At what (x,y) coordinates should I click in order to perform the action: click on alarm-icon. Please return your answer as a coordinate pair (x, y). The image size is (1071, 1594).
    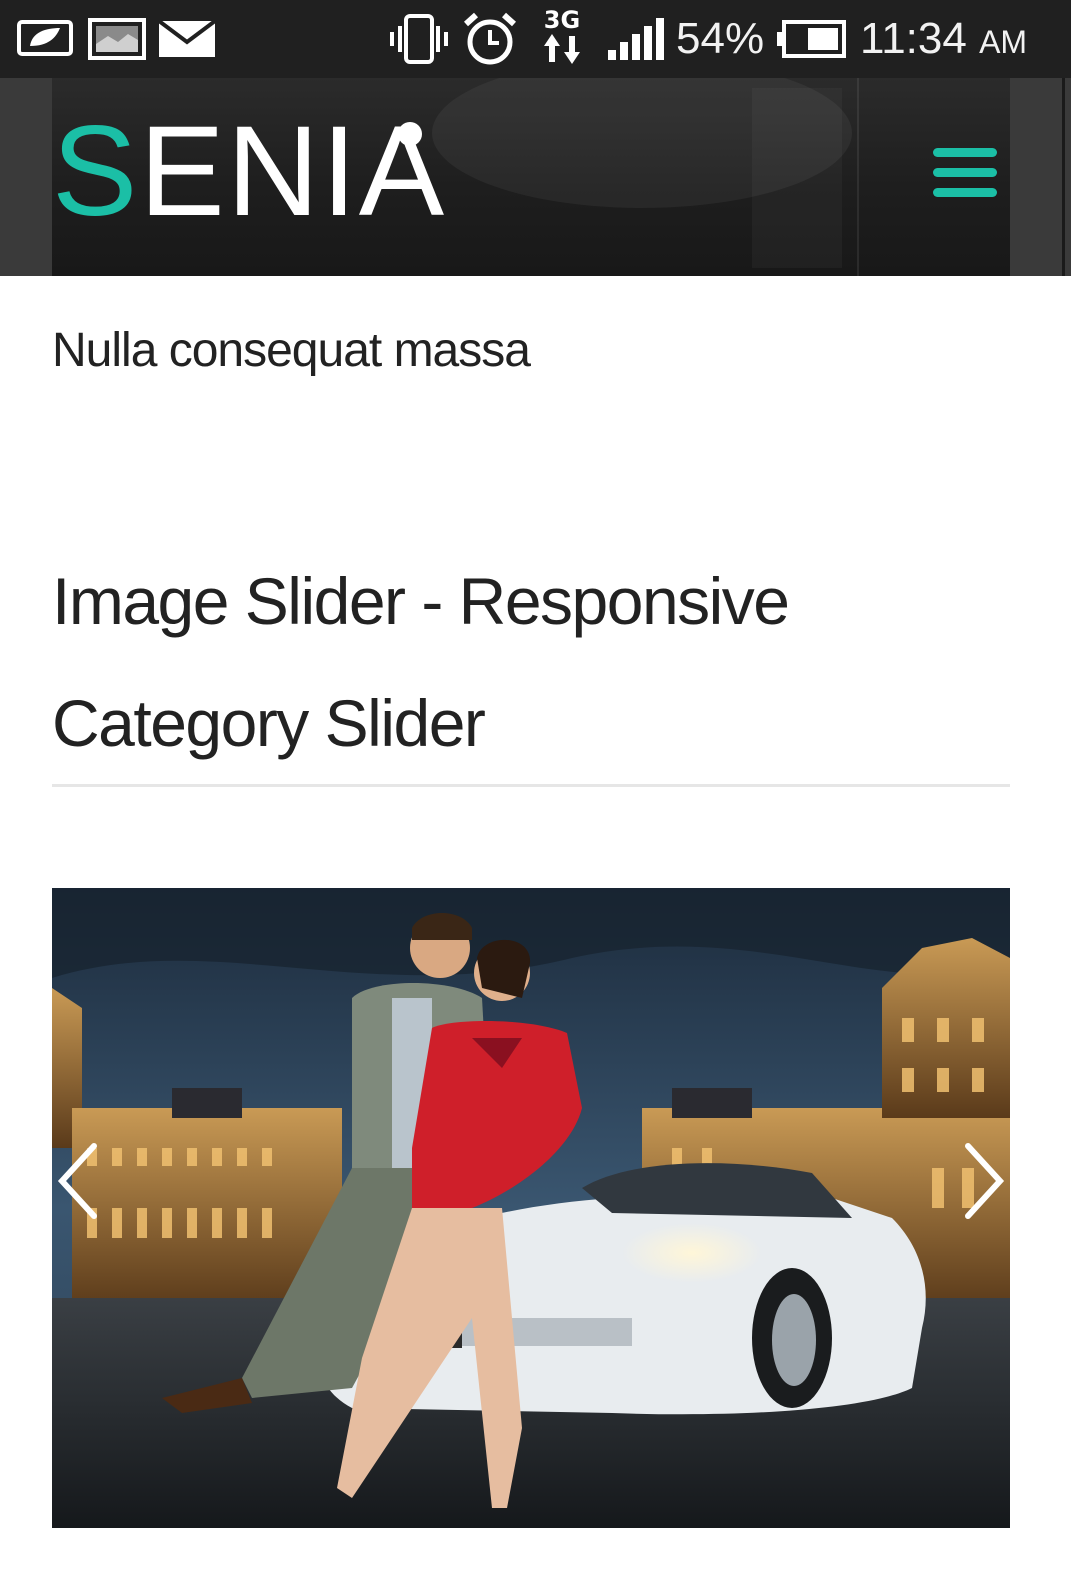
    Looking at the image, I should click on (490, 38).